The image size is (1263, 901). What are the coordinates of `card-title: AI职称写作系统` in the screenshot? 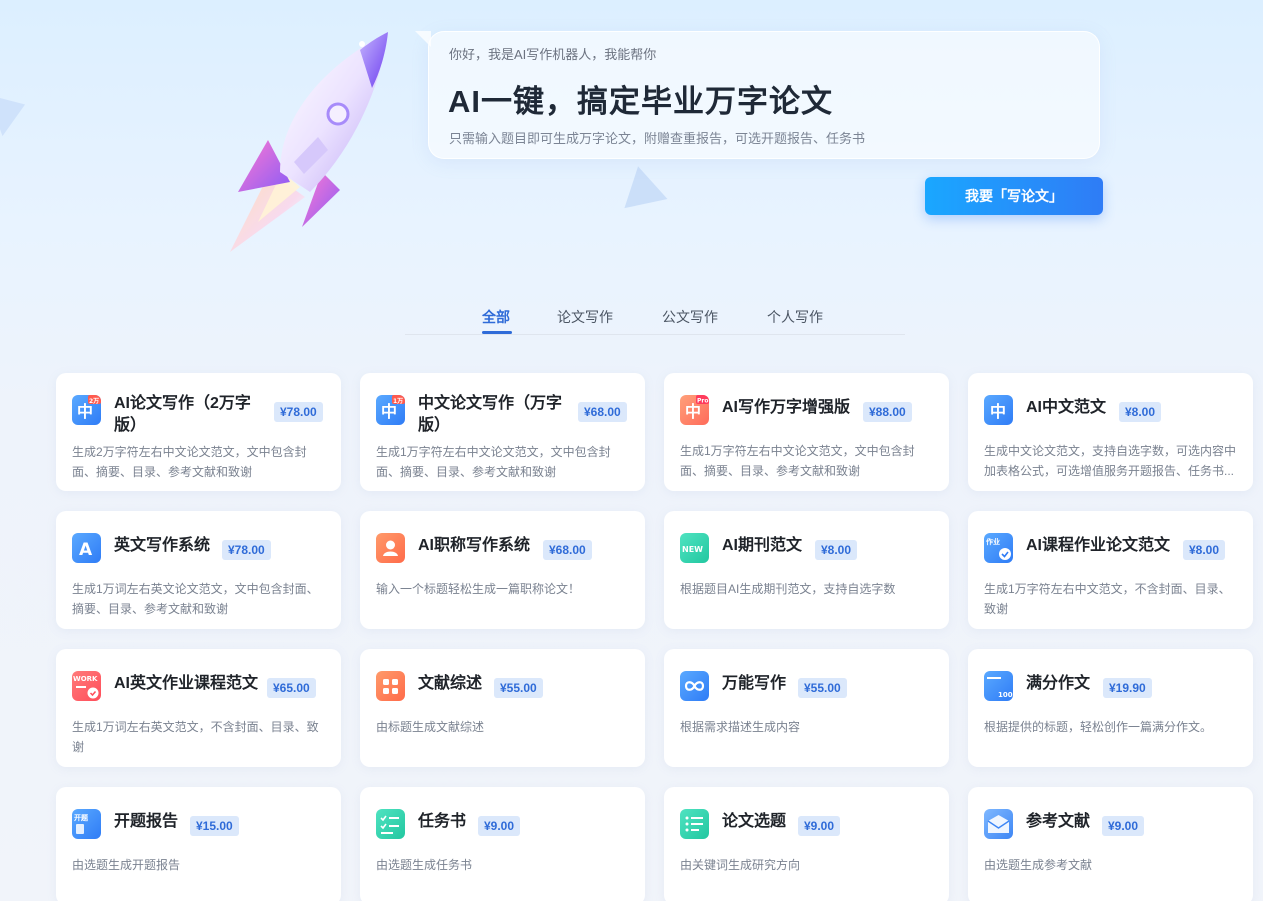 It's located at (474, 545).